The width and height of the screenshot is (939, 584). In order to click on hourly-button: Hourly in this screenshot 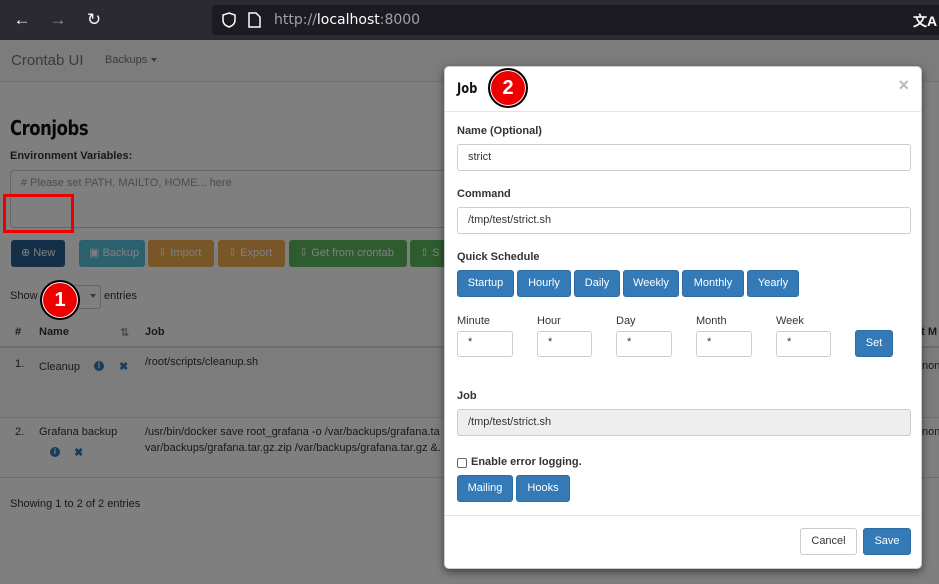, I will do `click(544, 283)`.